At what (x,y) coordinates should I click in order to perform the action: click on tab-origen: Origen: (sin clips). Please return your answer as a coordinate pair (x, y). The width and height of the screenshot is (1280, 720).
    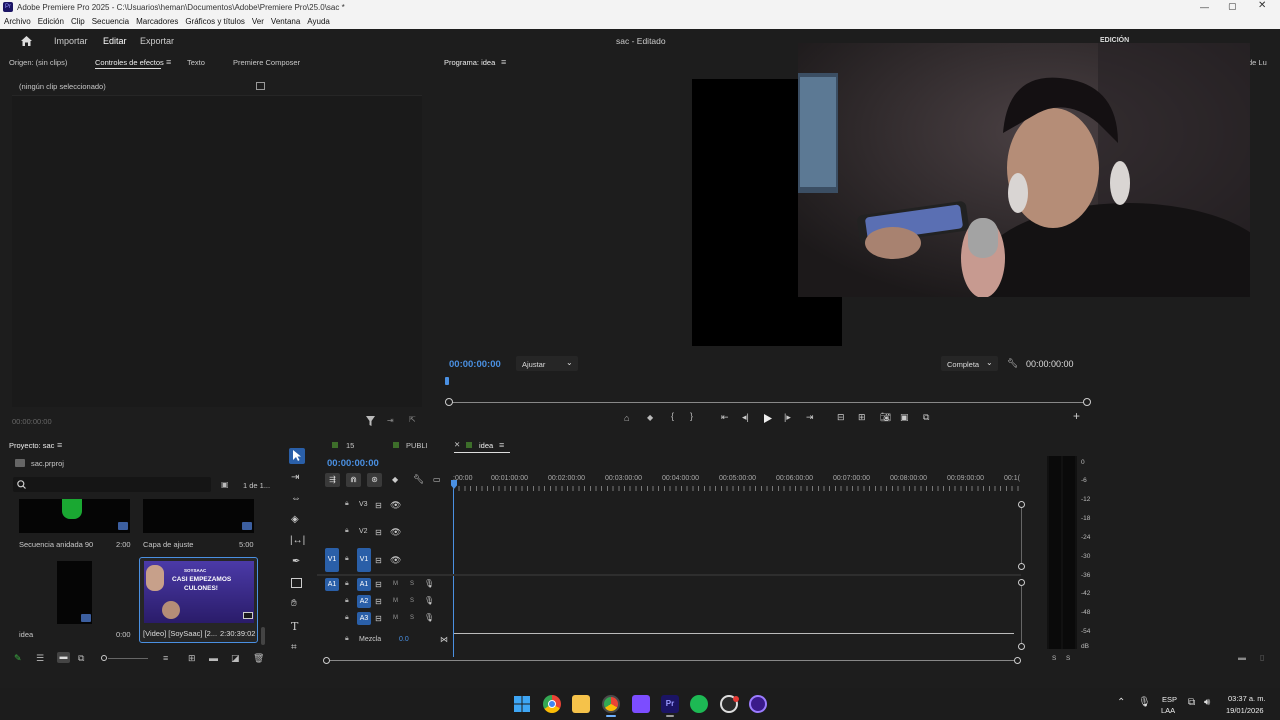
    Looking at the image, I should click on (38, 62).